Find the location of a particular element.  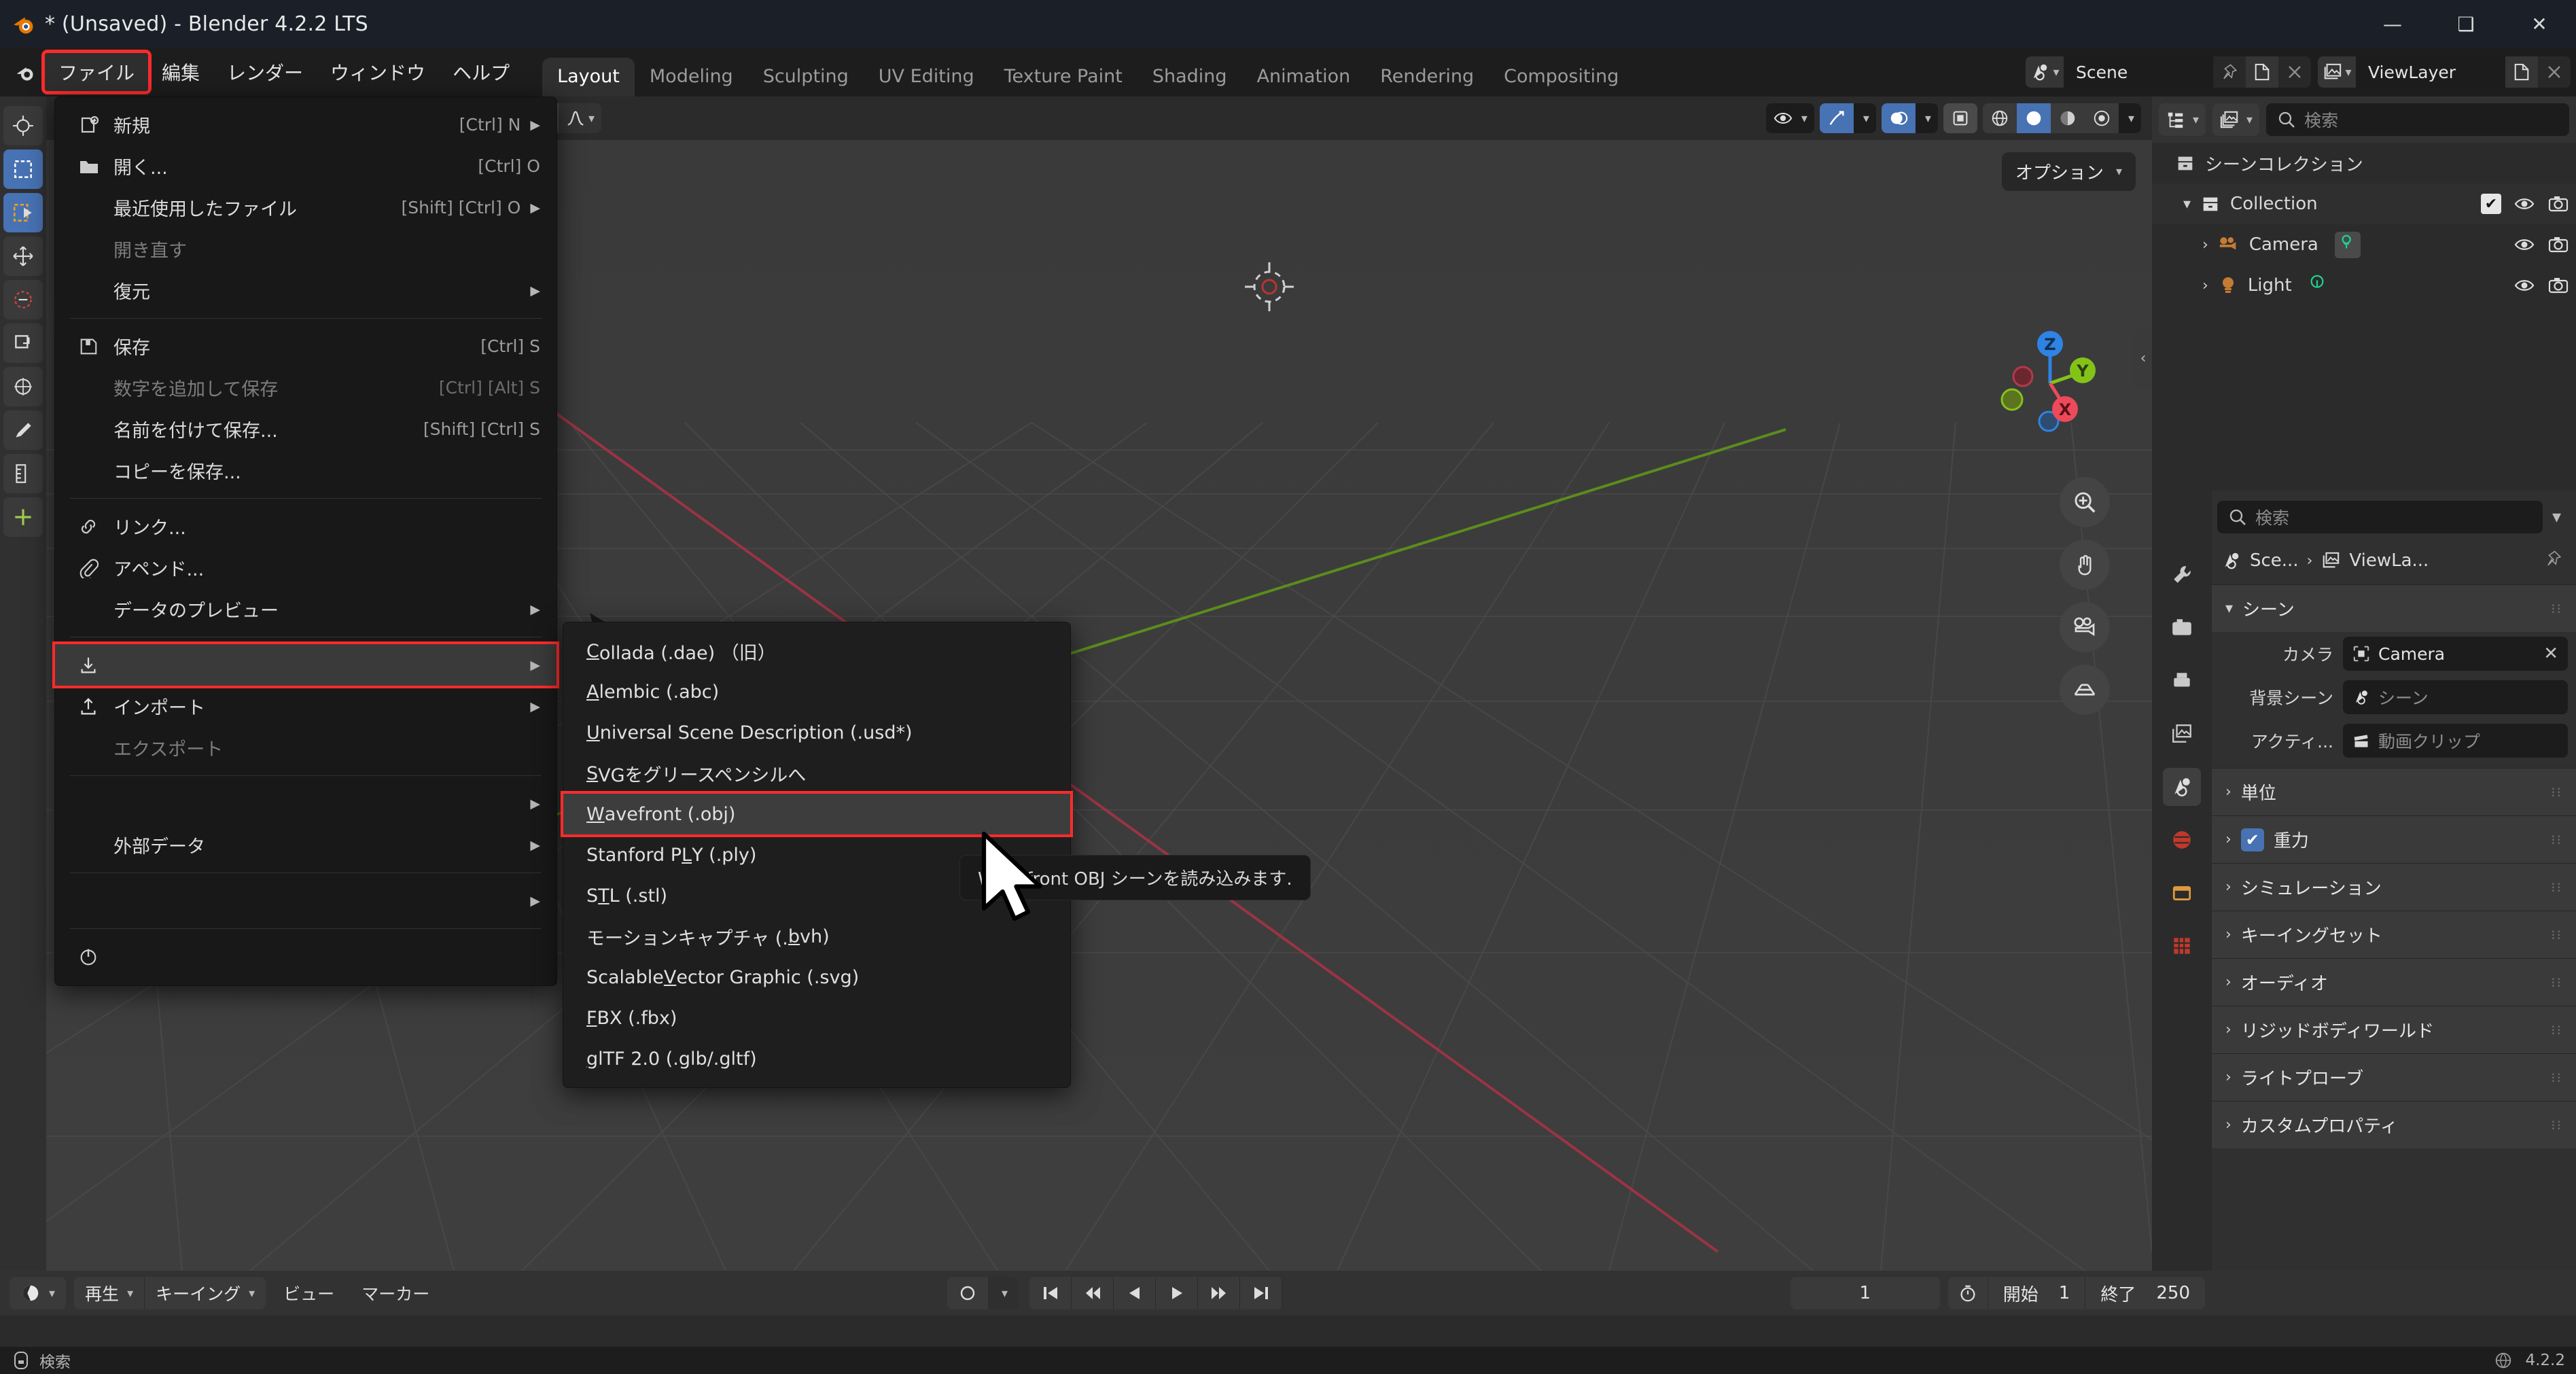

current-frame-field: 1 is located at coordinates (1865, 1293).